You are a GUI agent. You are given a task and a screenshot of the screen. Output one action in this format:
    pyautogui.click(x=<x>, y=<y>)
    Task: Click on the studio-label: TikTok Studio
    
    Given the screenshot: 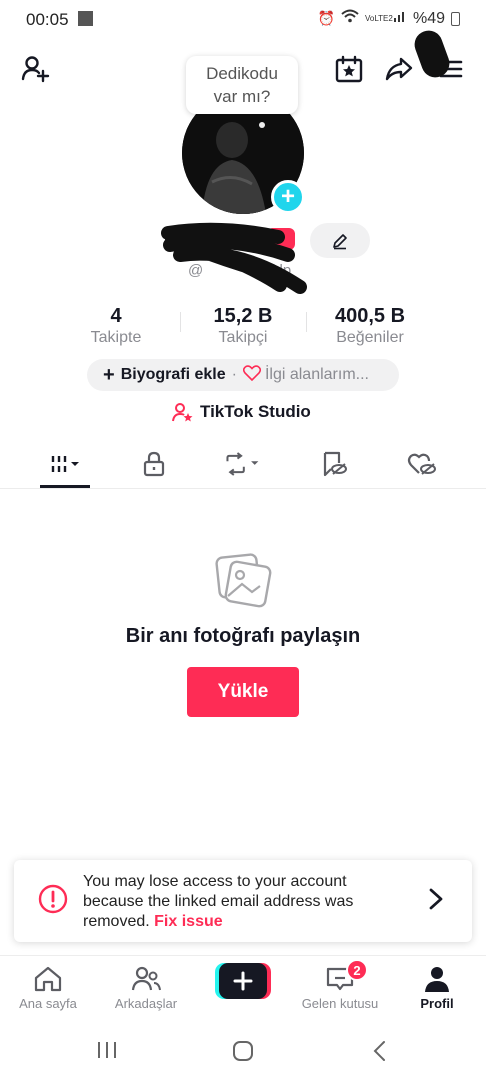 What is the action you would take?
    pyautogui.click(x=255, y=411)
    